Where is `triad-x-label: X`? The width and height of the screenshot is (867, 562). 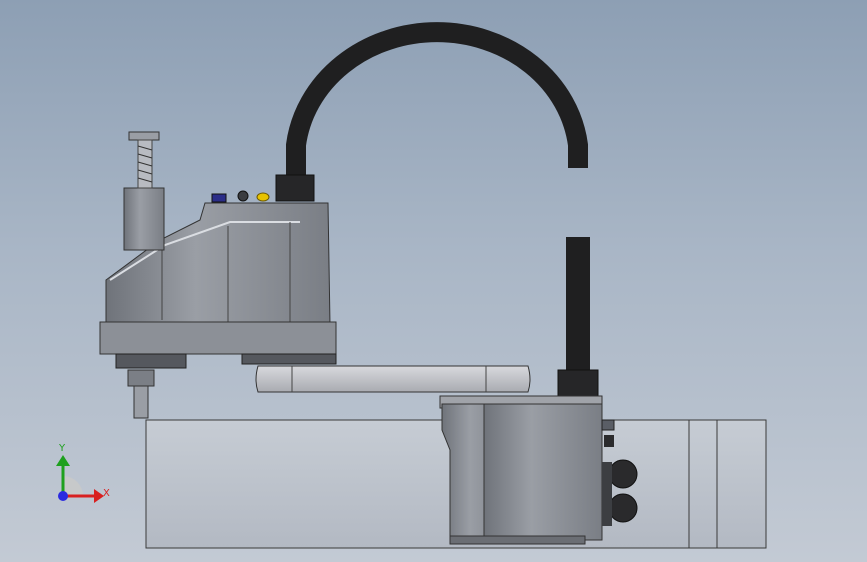
triad-x-label: X is located at coordinates (106, 493).